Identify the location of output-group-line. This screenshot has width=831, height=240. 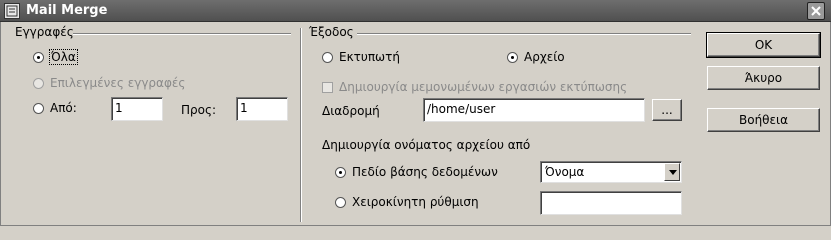
(524, 34).